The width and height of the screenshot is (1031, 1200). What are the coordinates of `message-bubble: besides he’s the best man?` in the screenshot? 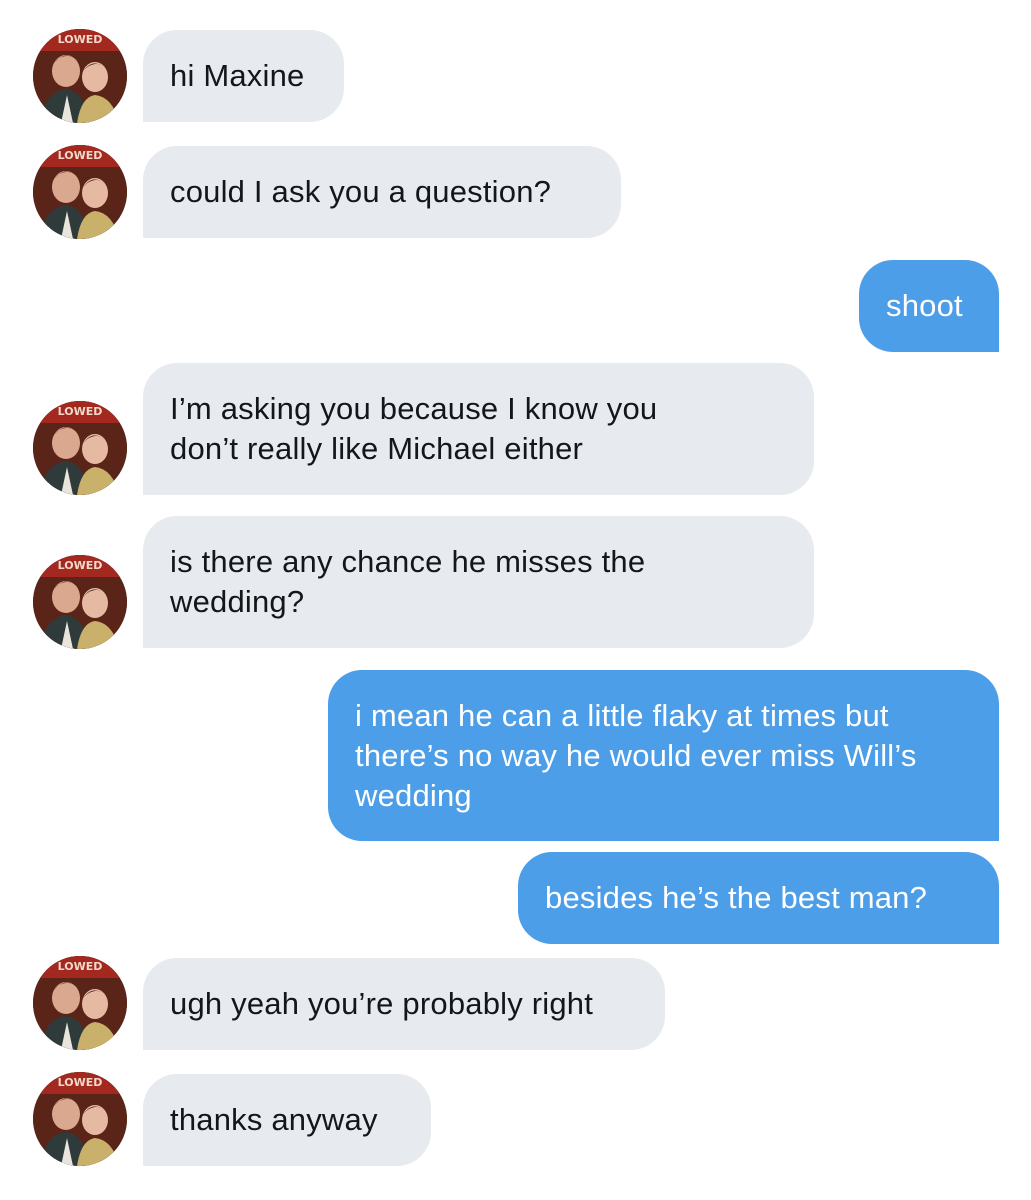 It's located at (758, 898).